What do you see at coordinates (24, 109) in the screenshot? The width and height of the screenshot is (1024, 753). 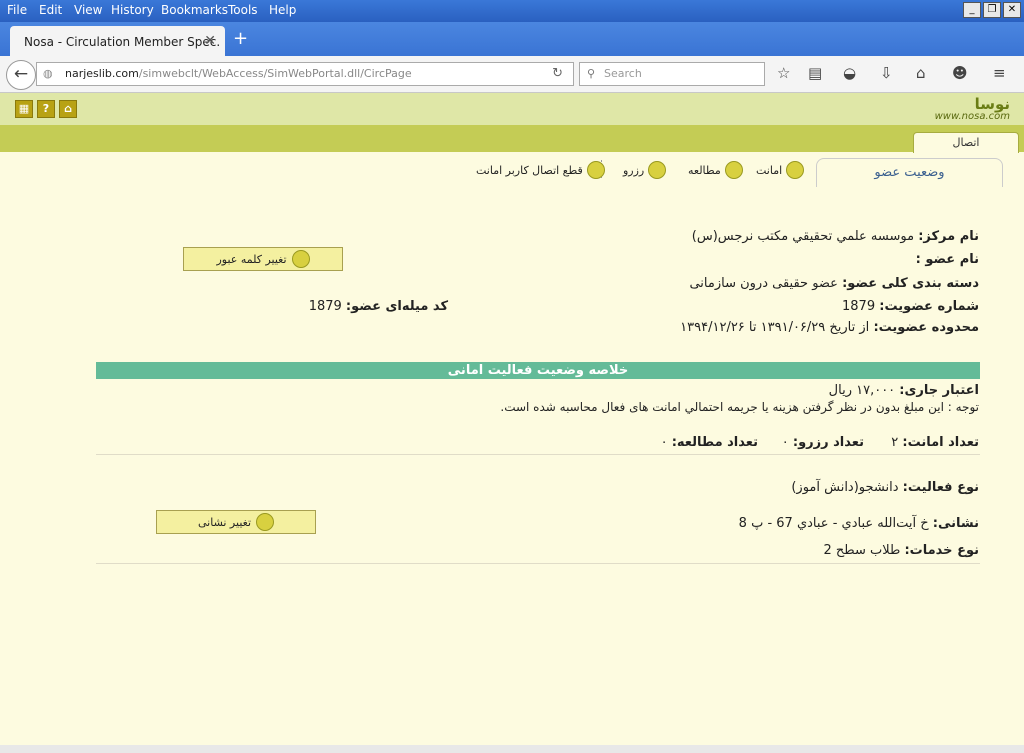 I see `calculator-icon: ▦` at bounding box center [24, 109].